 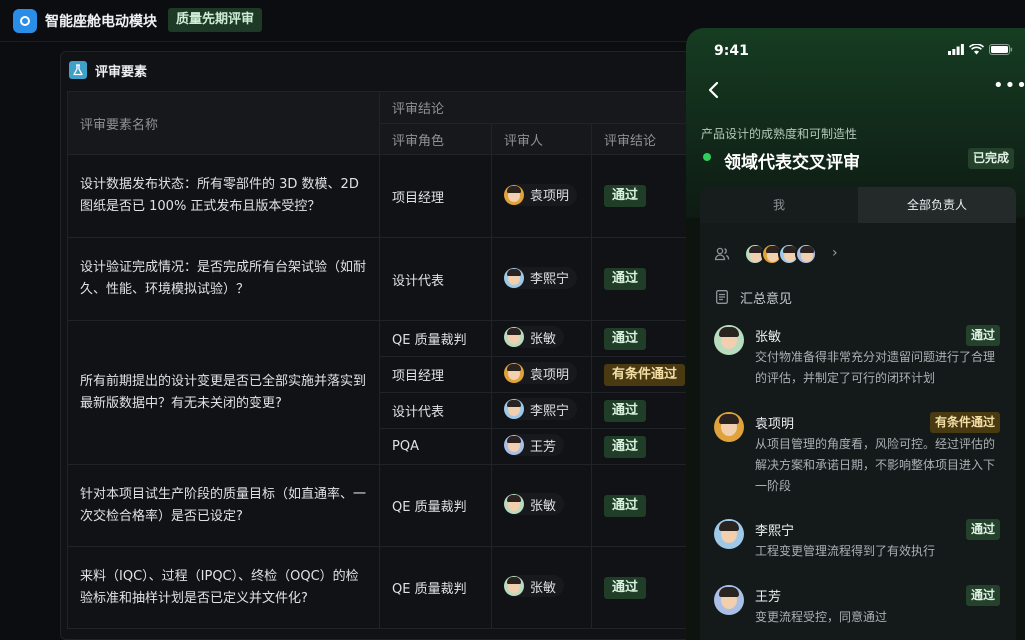 I want to click on review-title: 领域代表交叉评审, so click(x=792, y=163).